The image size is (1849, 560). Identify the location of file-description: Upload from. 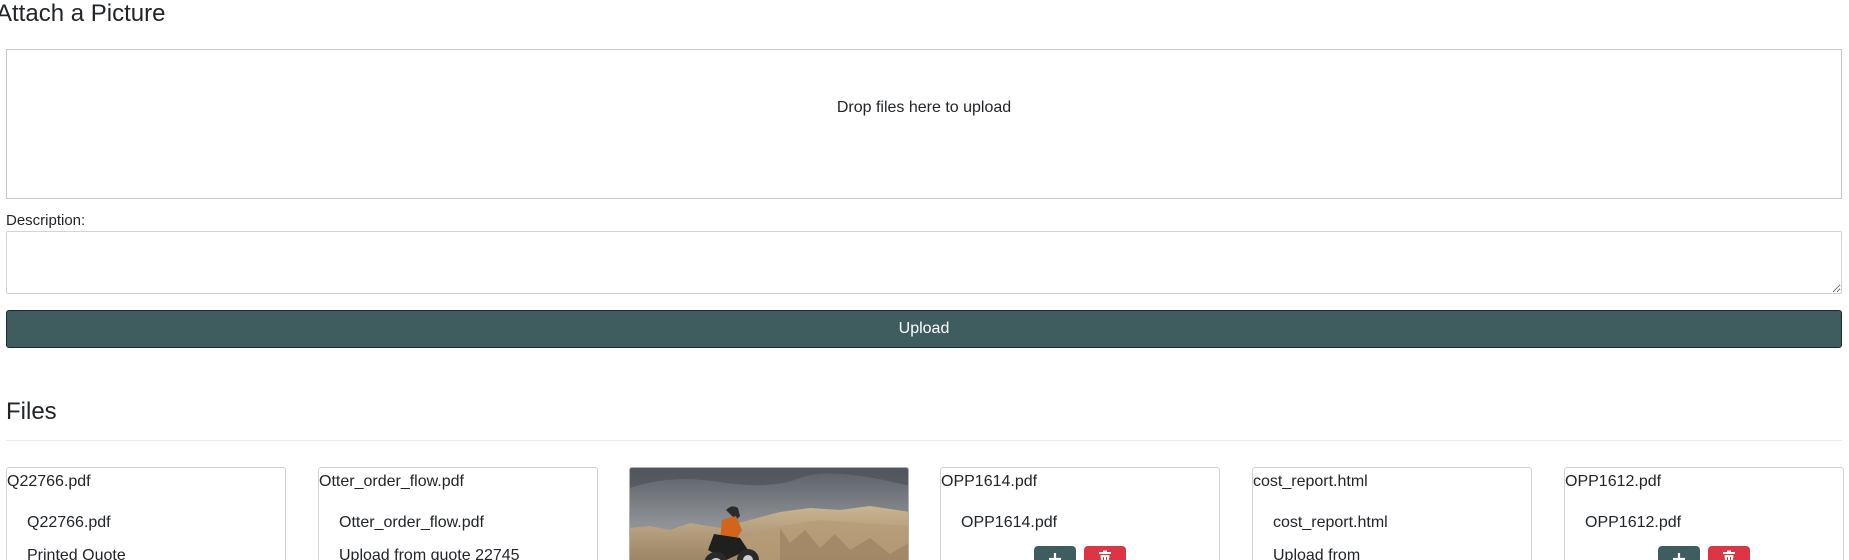
(1317, 553).